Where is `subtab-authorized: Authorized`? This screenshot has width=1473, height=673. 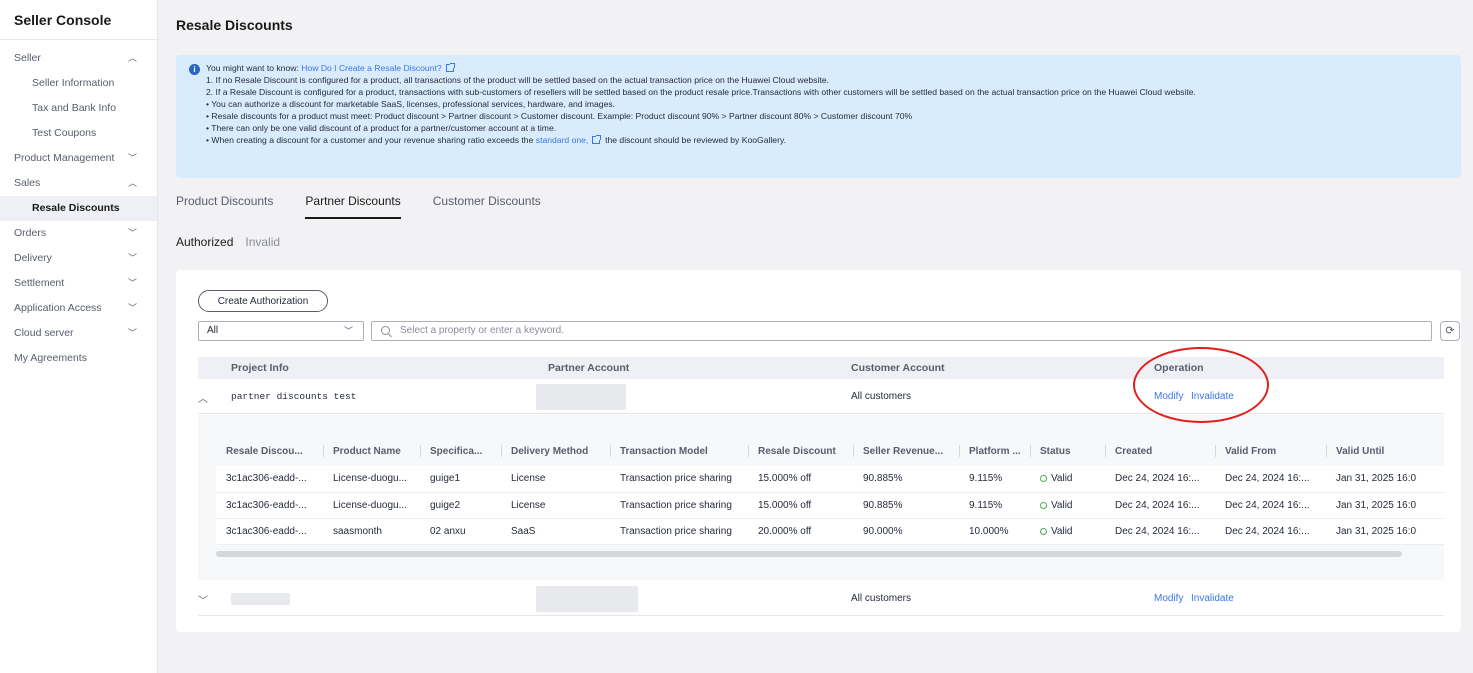 subtab-authorized: Authorized is located at coordinates (204, 242).